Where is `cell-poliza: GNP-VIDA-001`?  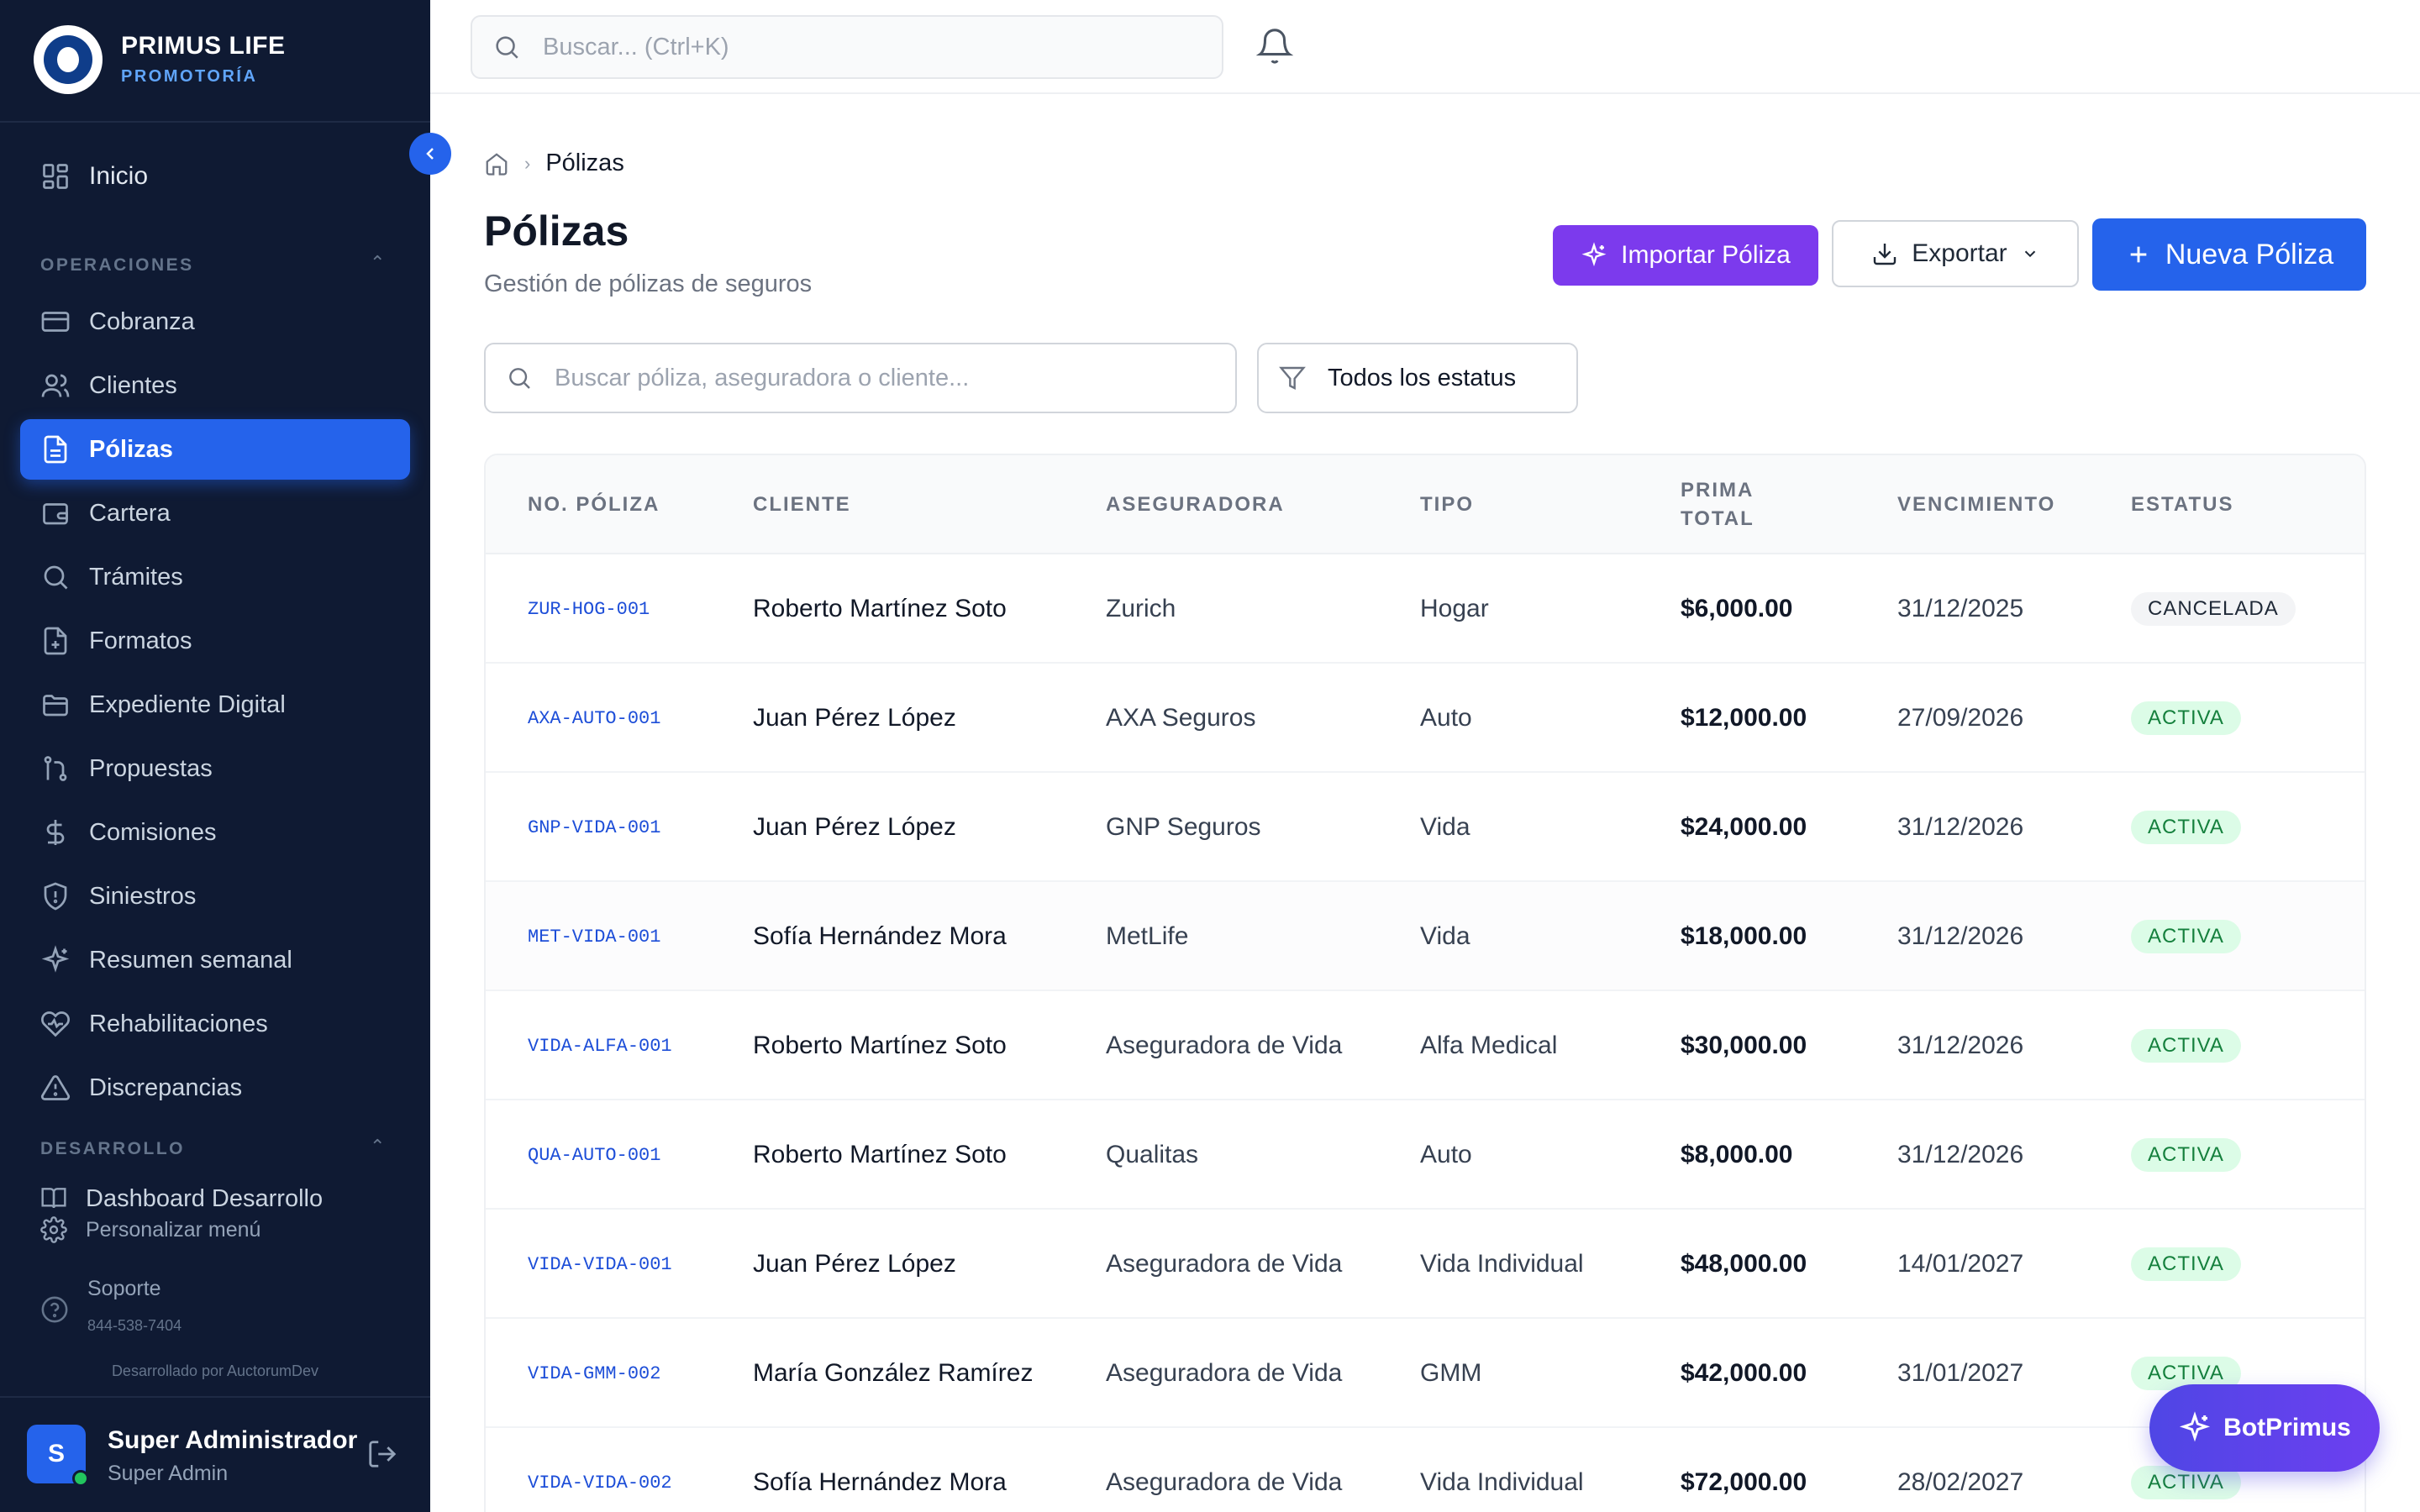
cell-poliza: GNP-VIDA-001 is located at coordinates (594, 827).